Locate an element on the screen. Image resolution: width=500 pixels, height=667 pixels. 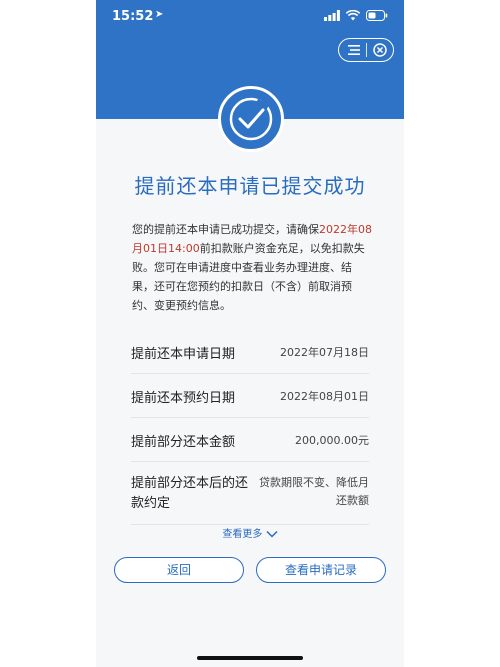
location-arrow-icon: ➤ is located at coordinates (159, 14).